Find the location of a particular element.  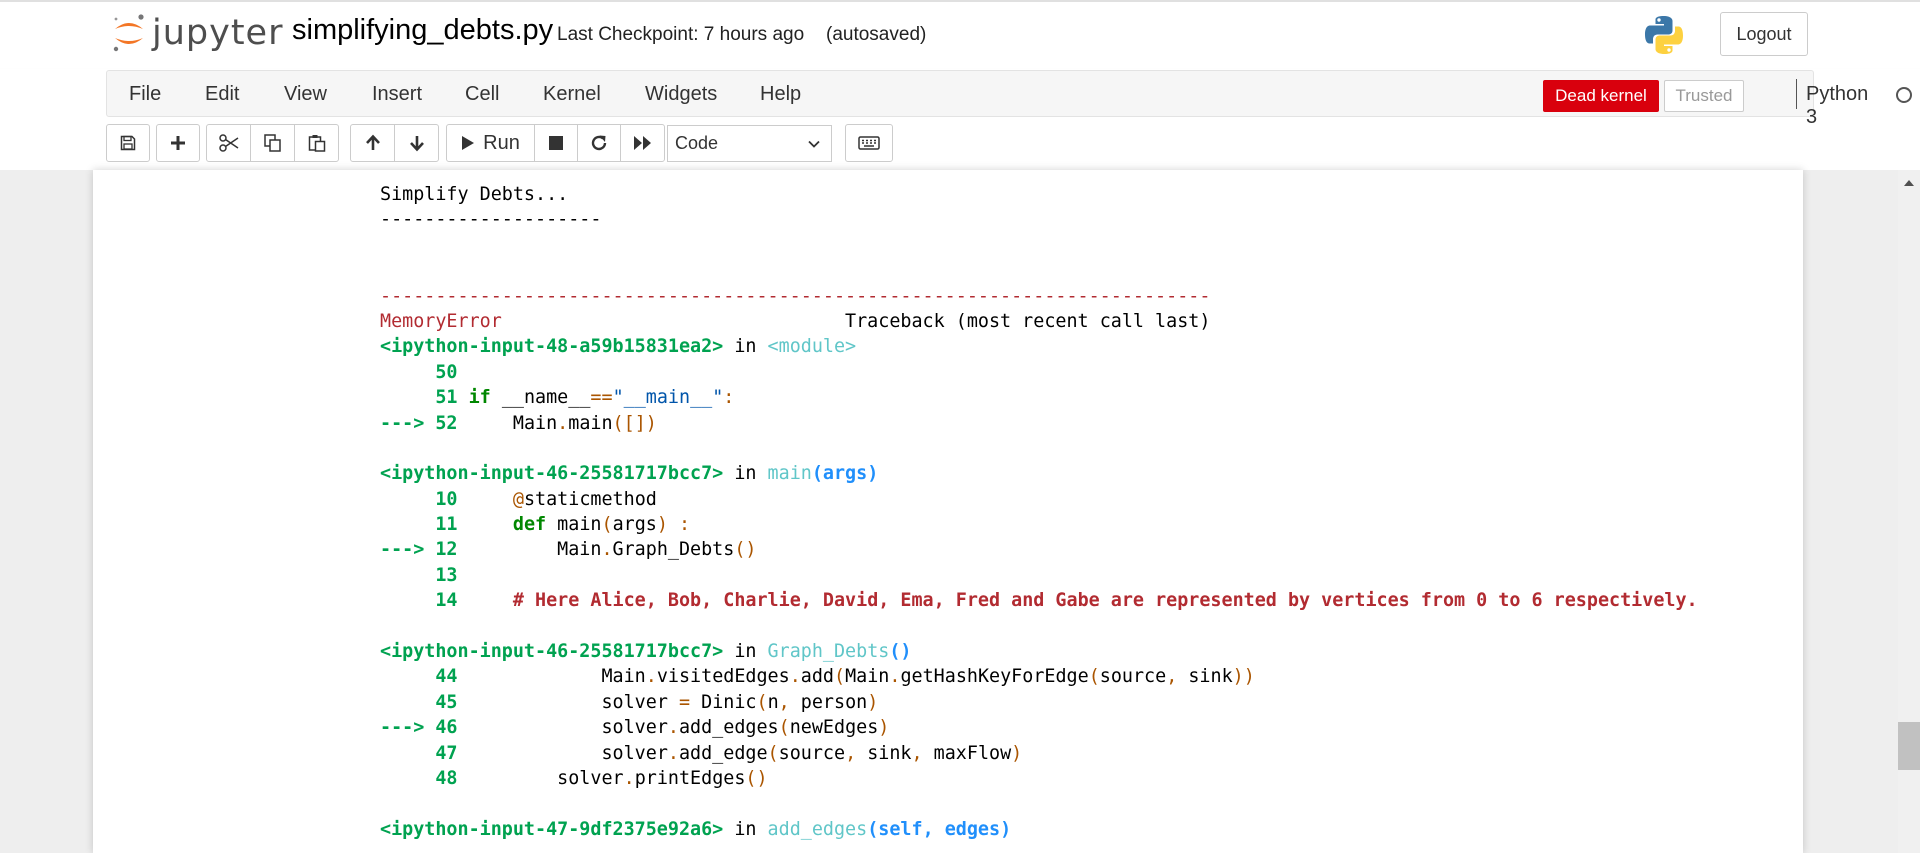

plus-icon is located at coordinates (178, 143).